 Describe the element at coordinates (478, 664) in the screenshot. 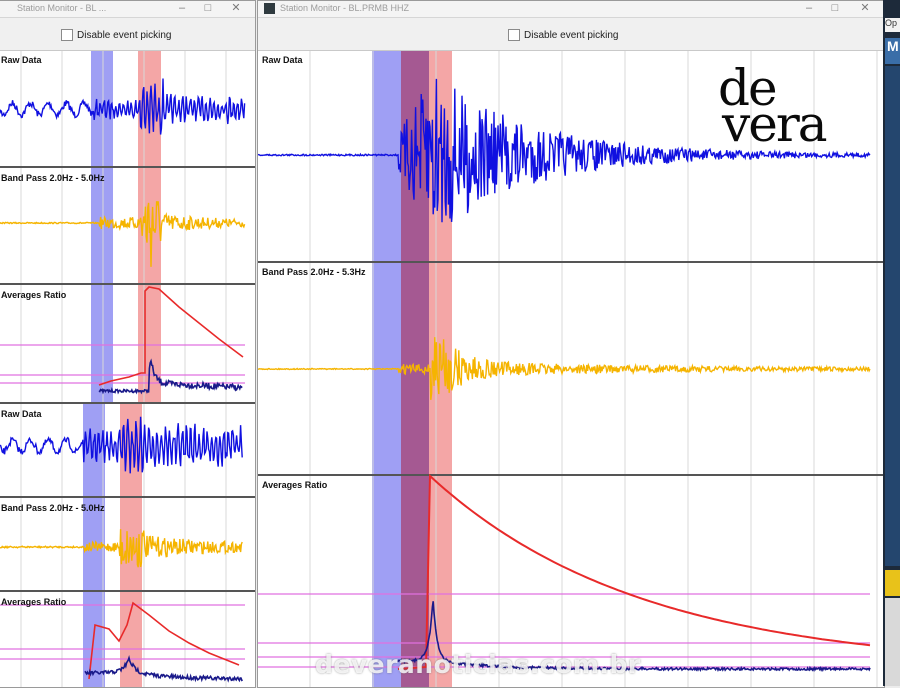

I see `watermark-url: deveranoticias.com.br` at that location.